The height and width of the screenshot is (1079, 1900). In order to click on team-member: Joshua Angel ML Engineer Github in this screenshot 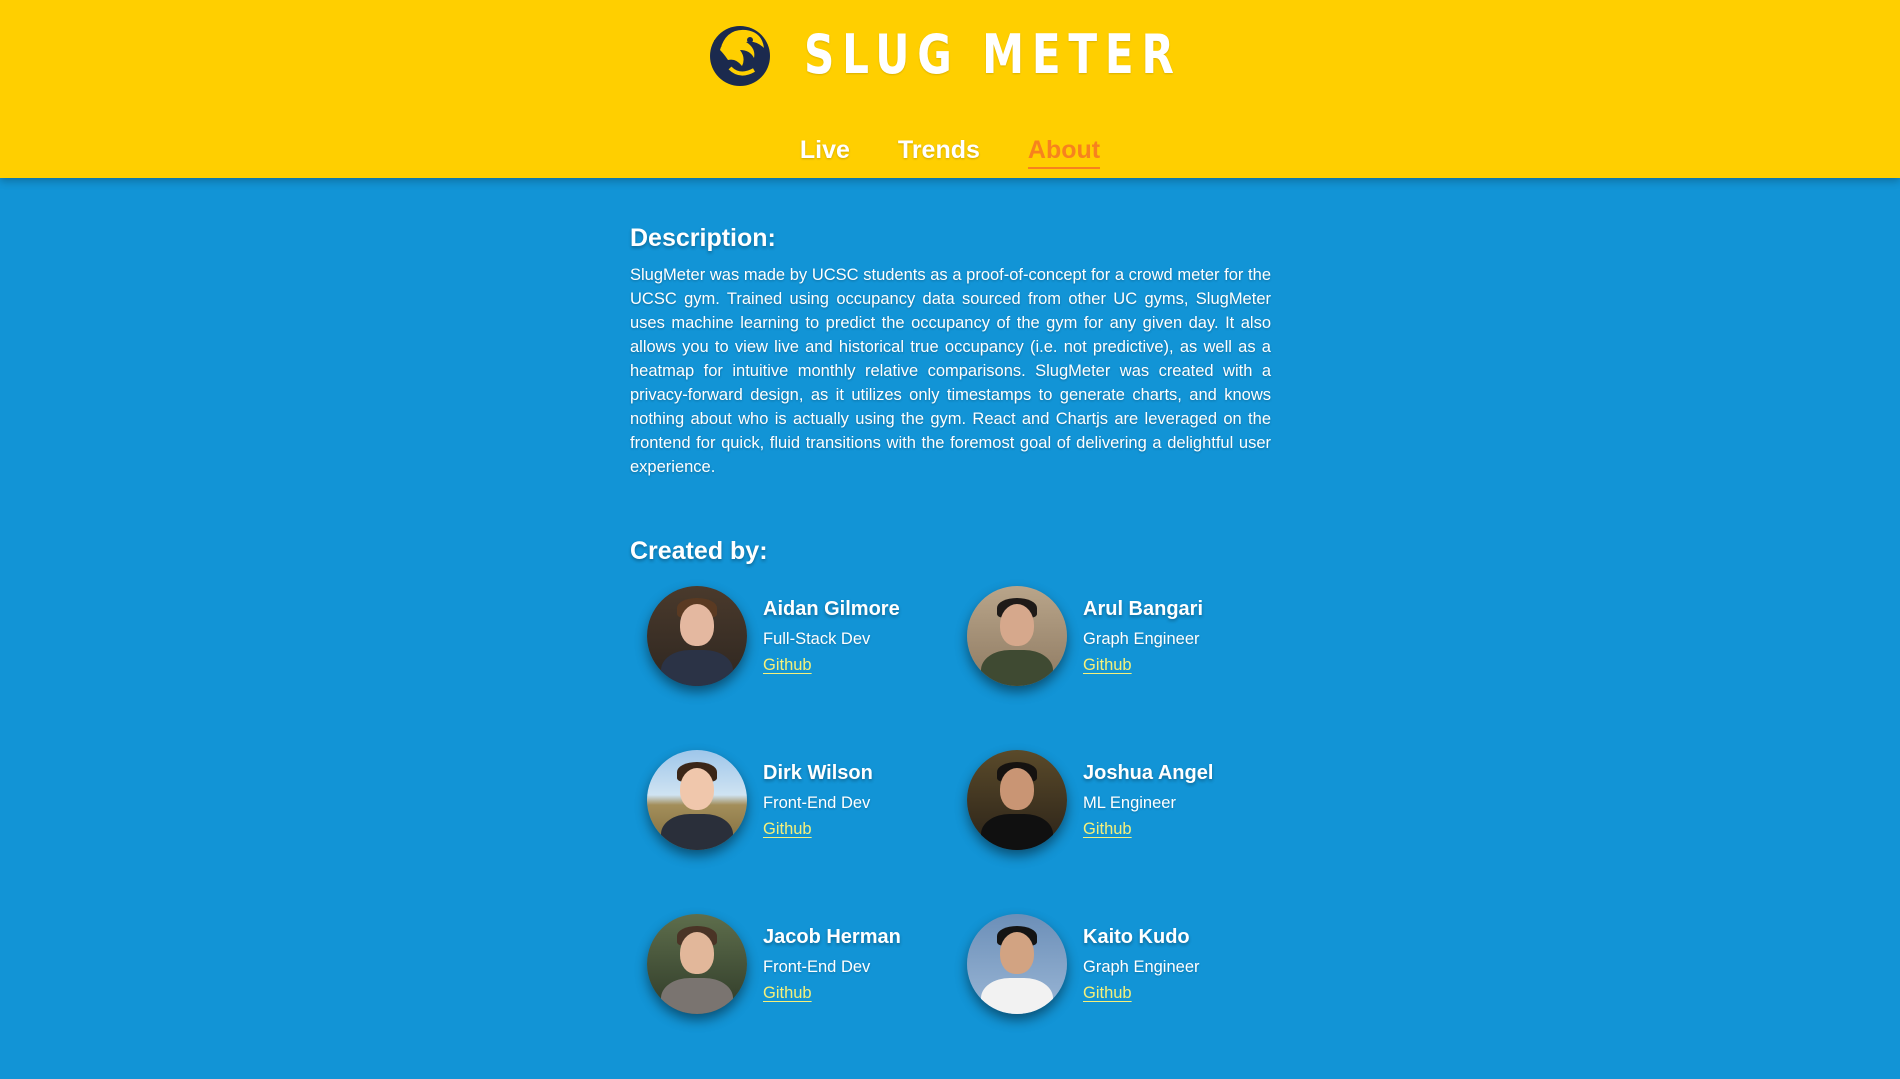, I will do `click(1110, 800)`.